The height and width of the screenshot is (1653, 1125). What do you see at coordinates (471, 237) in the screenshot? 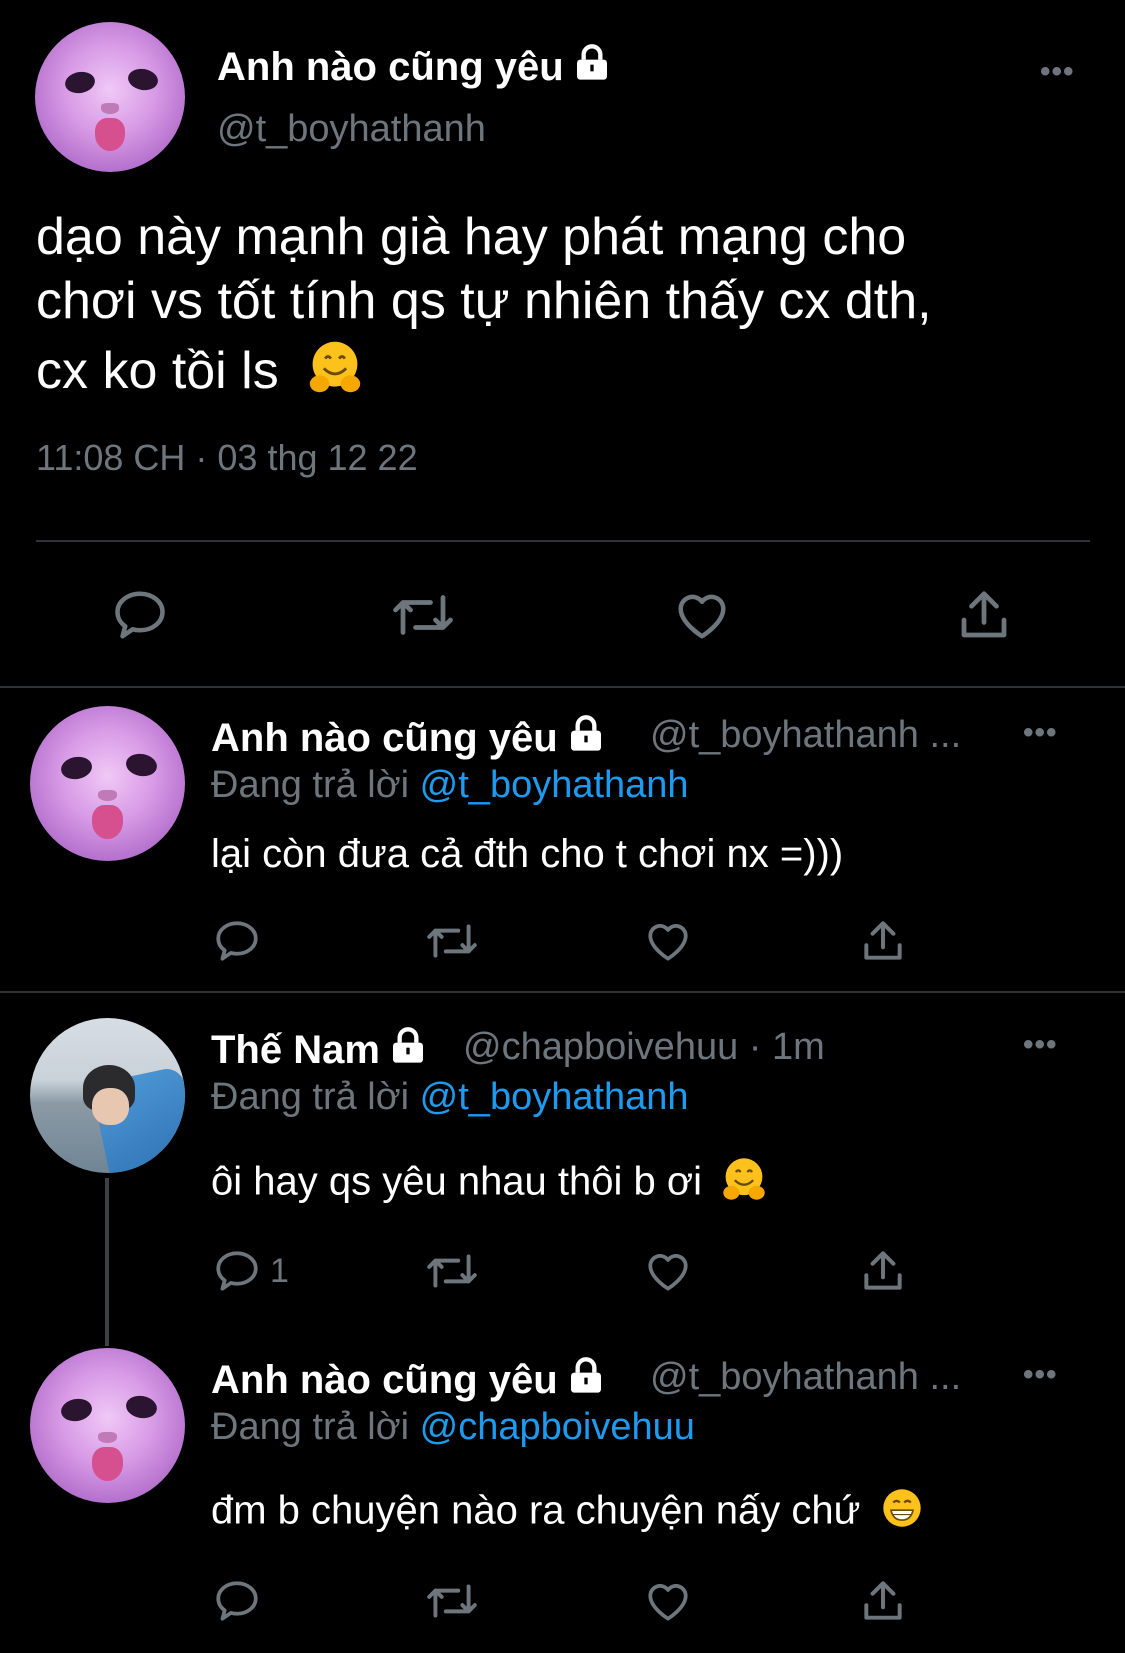
I see `tweet-text-line-1: dạo này mạnh già hay phát mạng cho` at bounding box center [471, 237].